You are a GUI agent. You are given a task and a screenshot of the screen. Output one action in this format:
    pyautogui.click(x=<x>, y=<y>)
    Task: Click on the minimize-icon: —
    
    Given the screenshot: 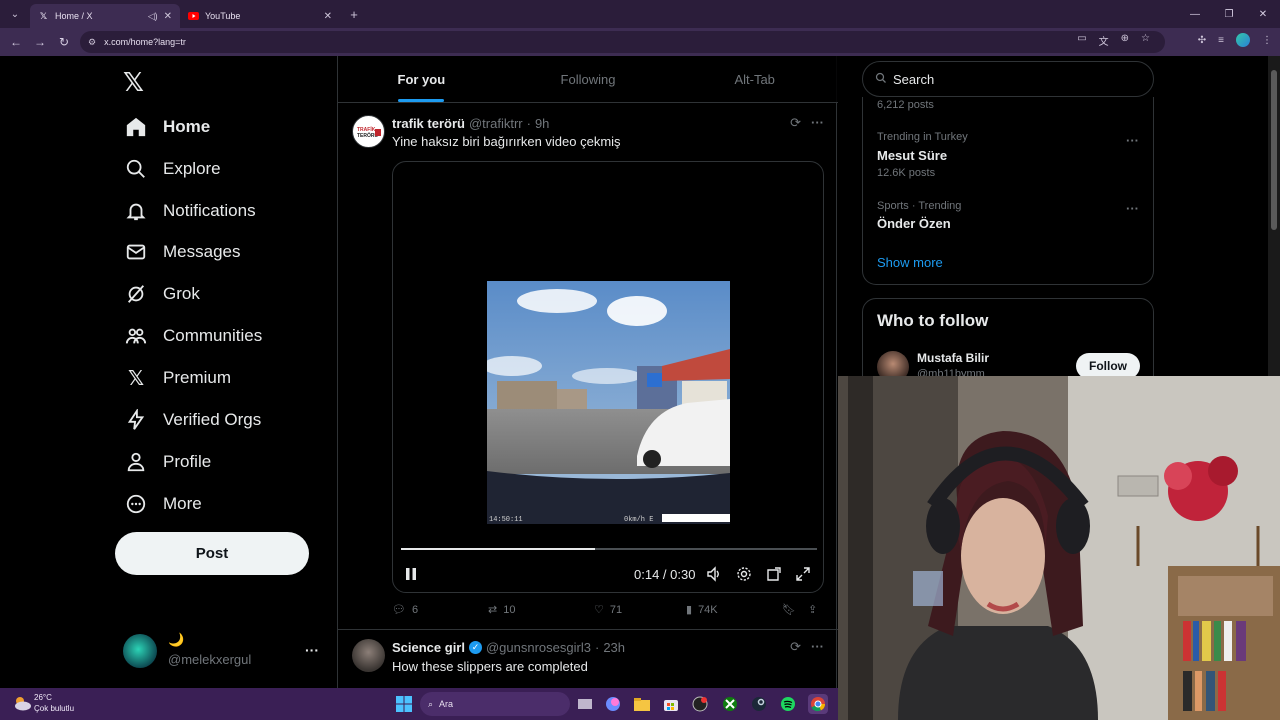 What is the action you would take?
    pyautogui.click(x=1195, y=14)
    